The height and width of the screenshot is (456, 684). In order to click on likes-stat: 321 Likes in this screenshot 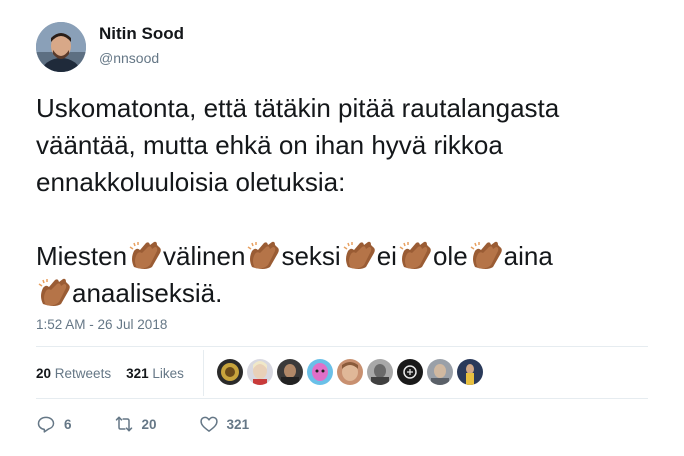, I will do `click(155, 373)`.